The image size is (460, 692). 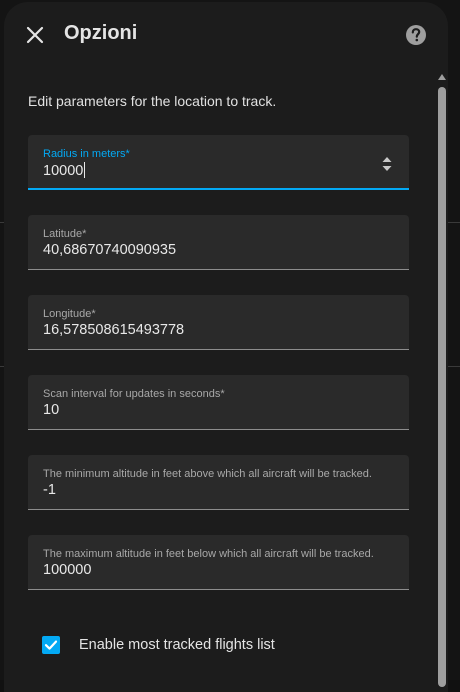 What do you see at coordinates (442, 77) in the screenshot?
I see `scroll-up-arrow-icon` at bounding box center [442, 77].